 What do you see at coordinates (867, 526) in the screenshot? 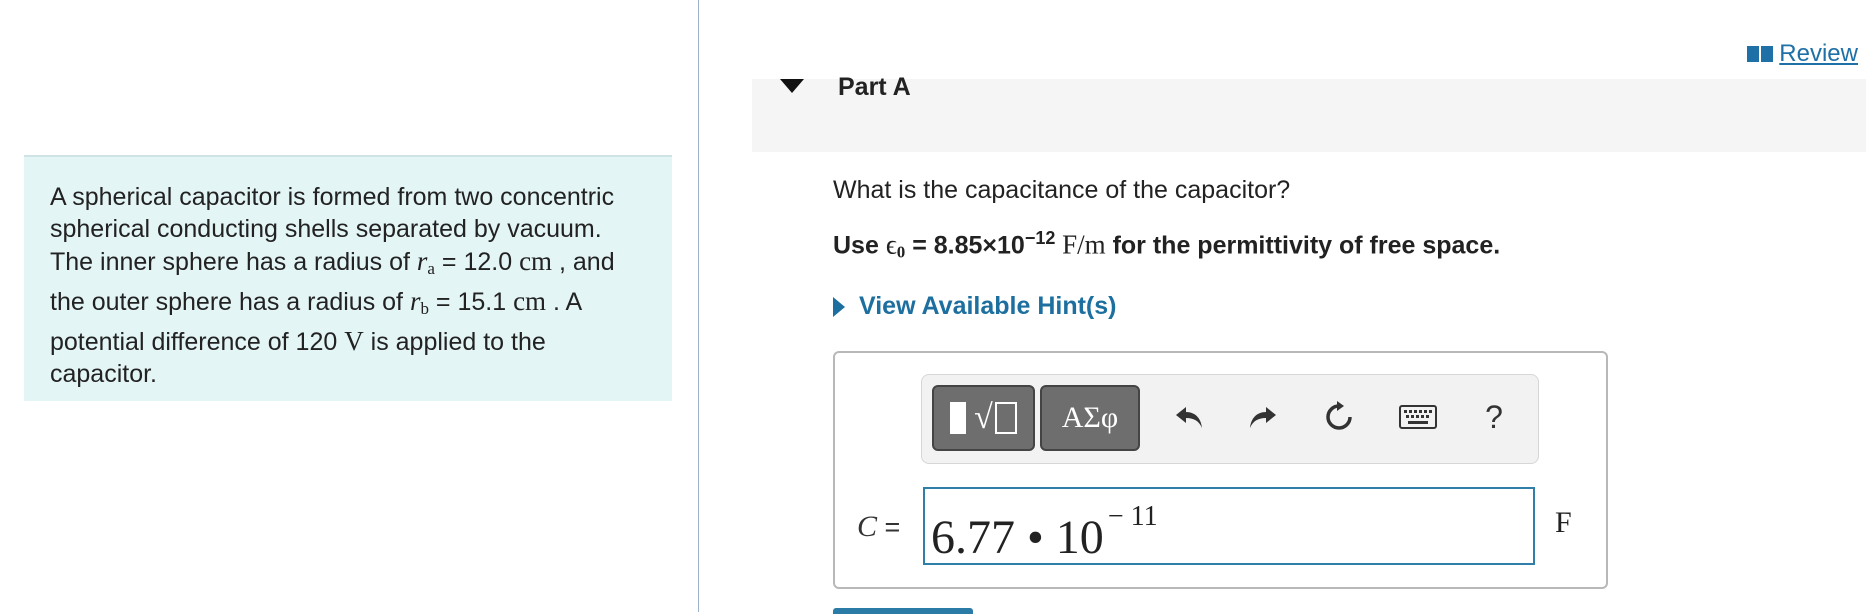
I see `variable-c: C` at bounding box center [867, 526].